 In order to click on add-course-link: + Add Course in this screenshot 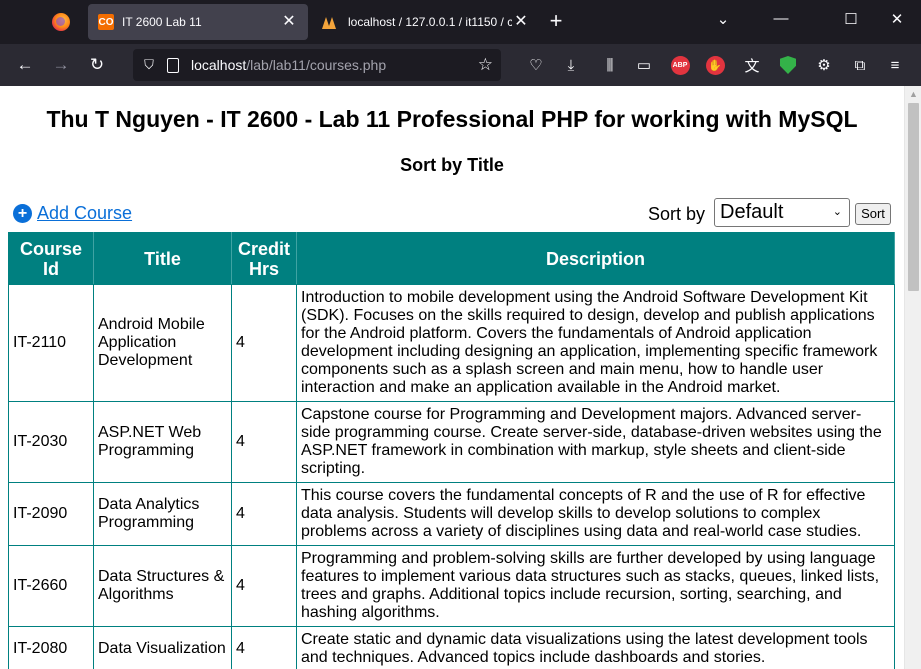, I will do `click(72, 213)`.